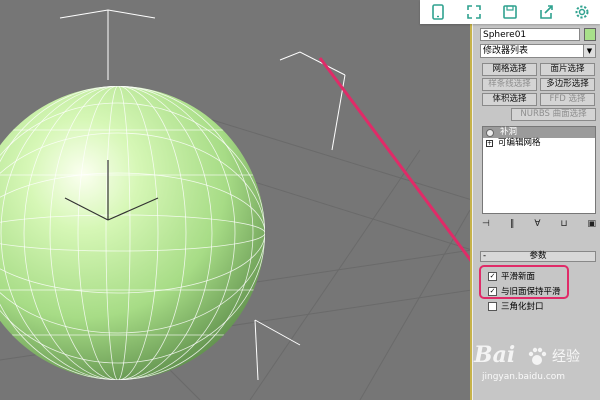 Image resolution: width=600 pixels, height=400 pixels. What do you see at coordinates (438, 12) in the screenshot?
I see `tablet-icon` at bounding box center [438, 12].